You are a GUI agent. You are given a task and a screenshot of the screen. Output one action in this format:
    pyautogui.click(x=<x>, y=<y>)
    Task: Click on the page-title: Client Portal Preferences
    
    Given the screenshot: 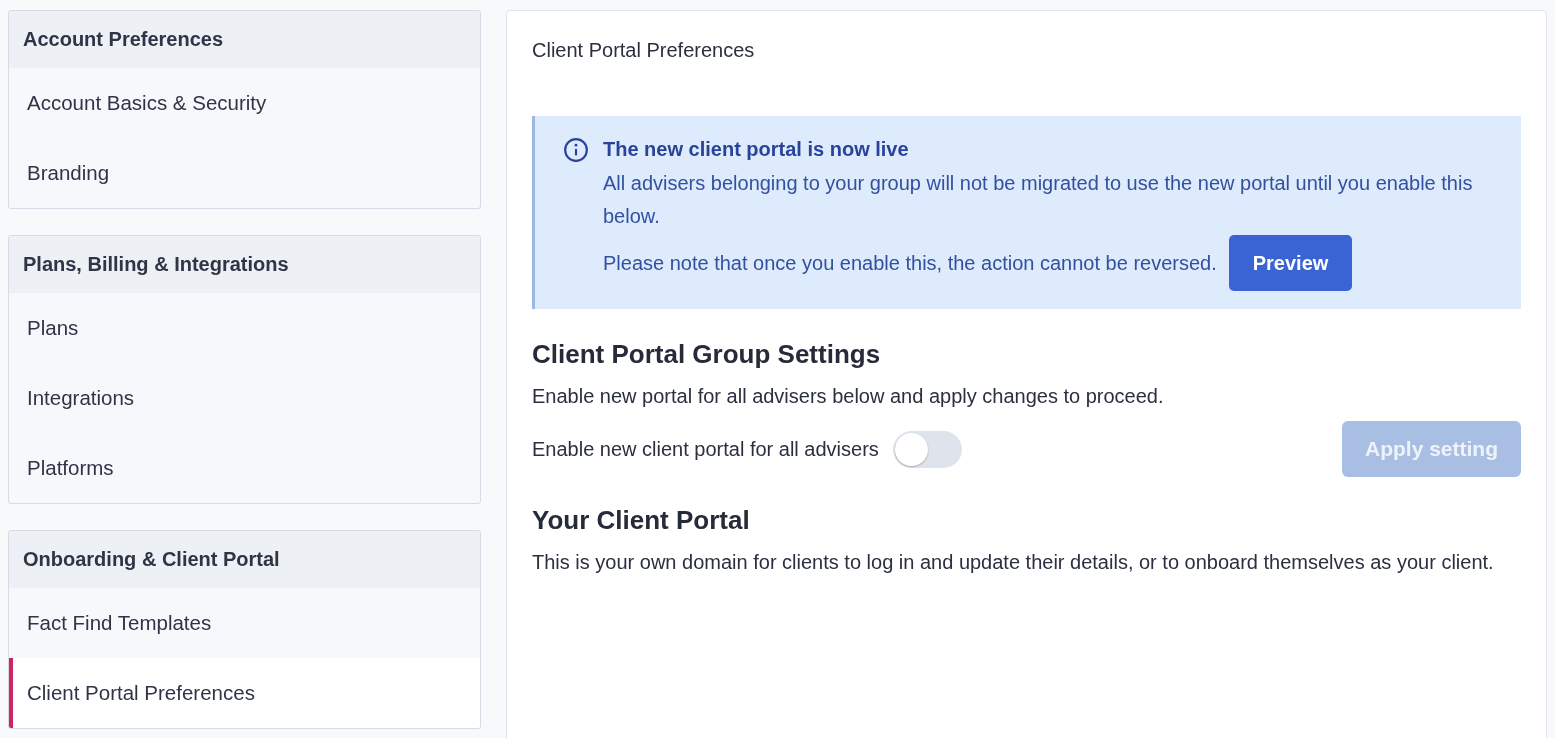 What is the action you would take?
    pyautogui.click(x=644, y=50)
    